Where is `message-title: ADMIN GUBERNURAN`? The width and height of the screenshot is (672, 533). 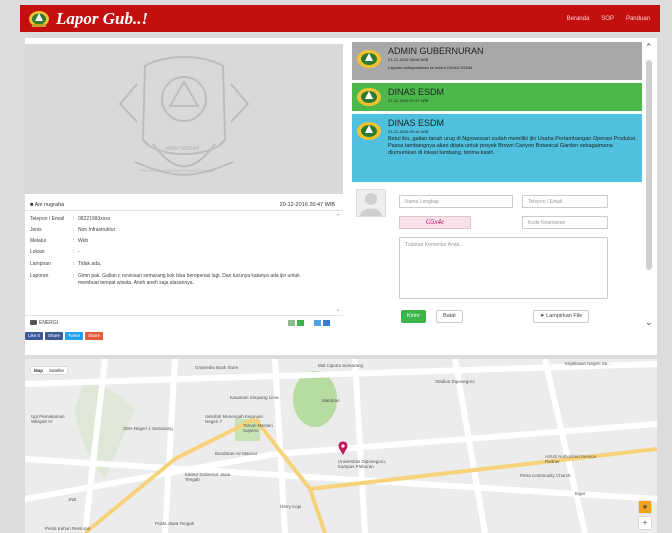
message-title: ADMIN GUBERNURAN is located at coordinates (436, 51).